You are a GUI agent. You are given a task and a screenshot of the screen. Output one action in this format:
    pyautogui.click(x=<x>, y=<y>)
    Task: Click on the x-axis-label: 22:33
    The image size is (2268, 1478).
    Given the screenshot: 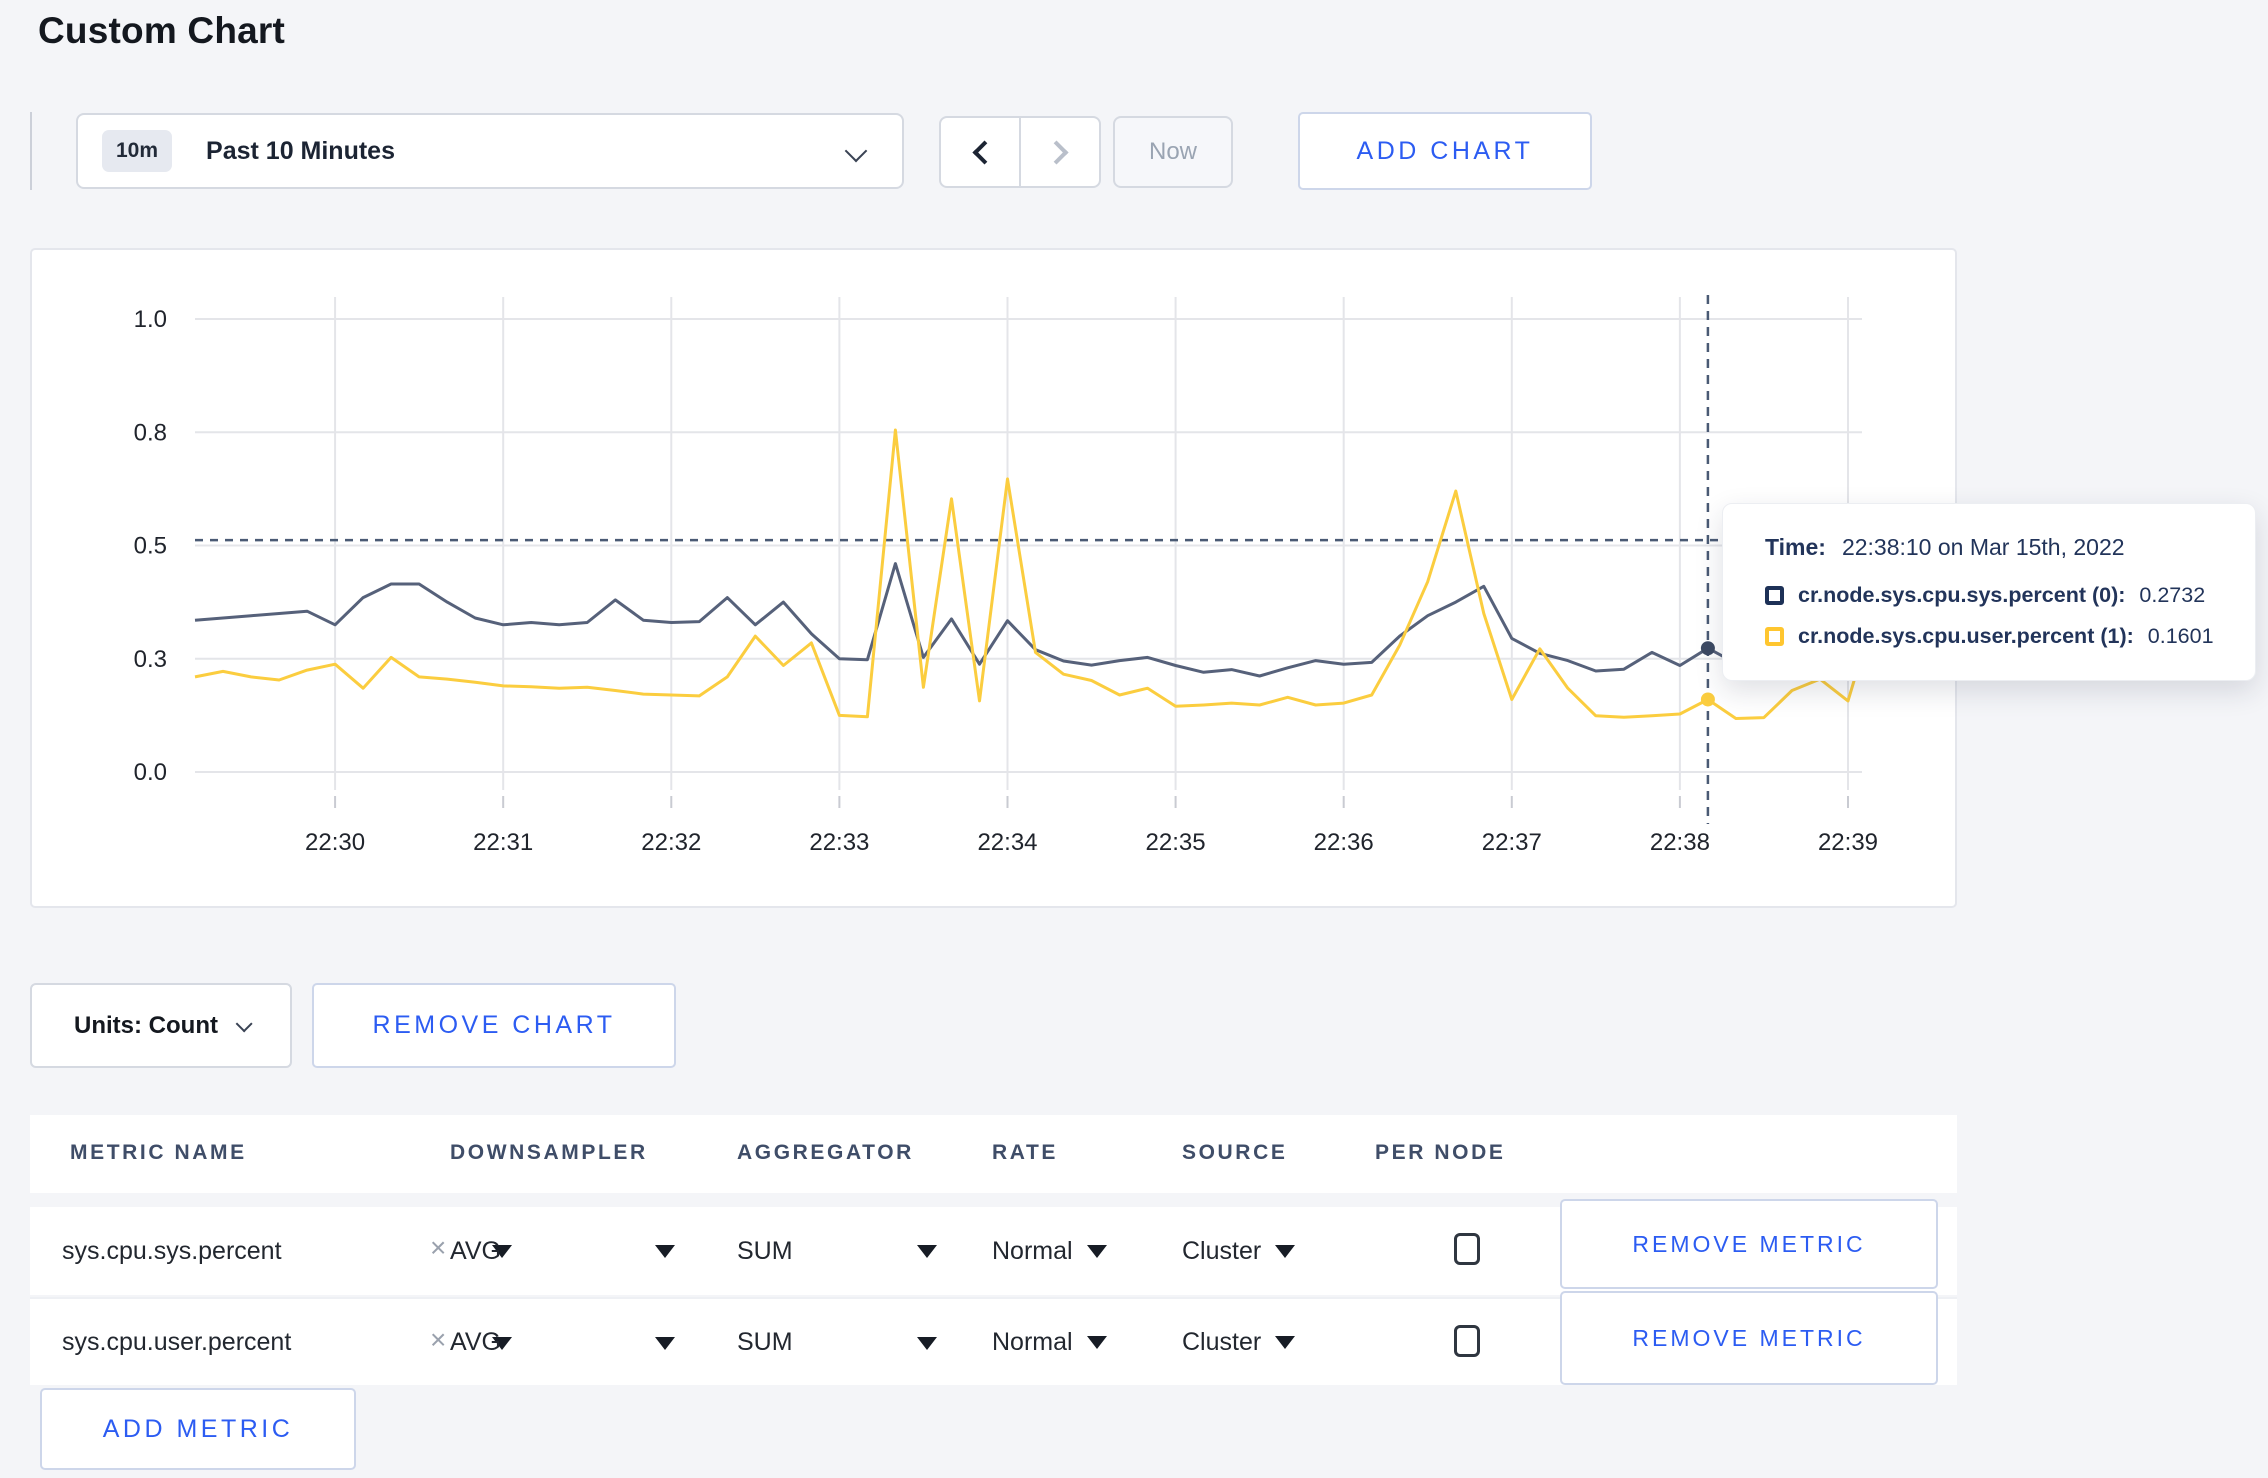 What is the action you would take?
    pyautogui.click(x=839, y=842)
    